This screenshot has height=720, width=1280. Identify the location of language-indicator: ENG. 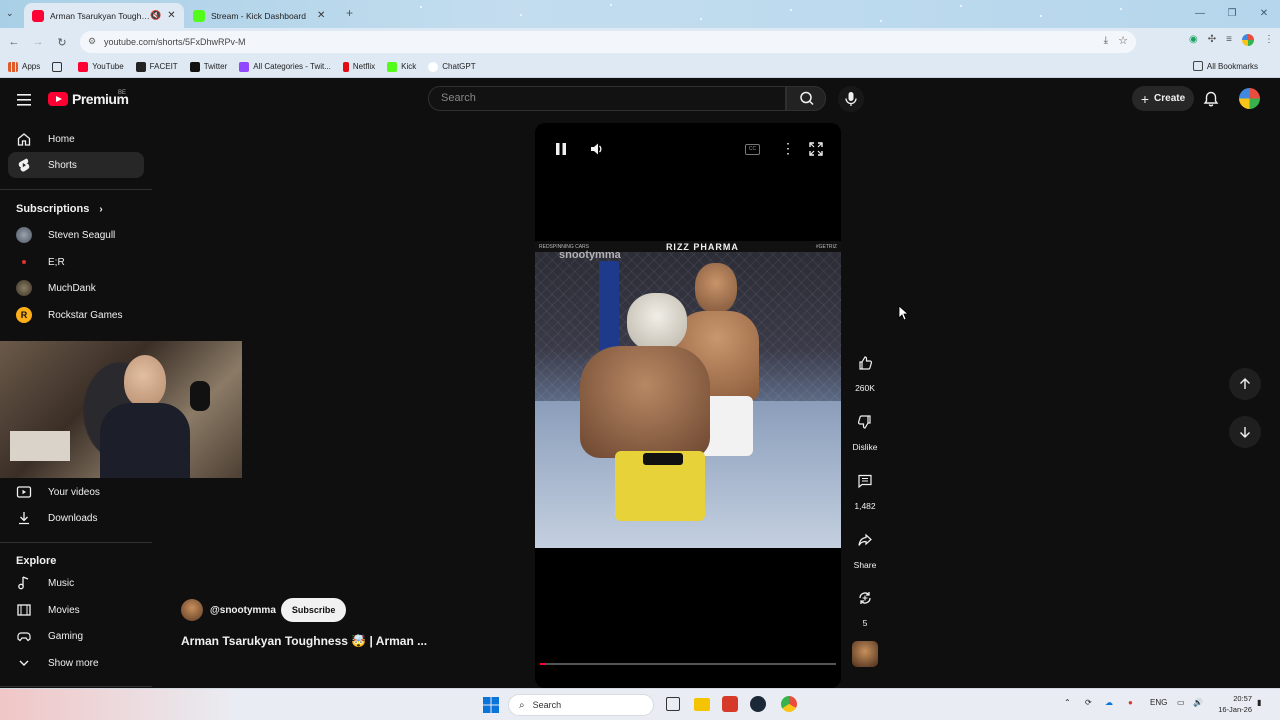
(1158, 702).